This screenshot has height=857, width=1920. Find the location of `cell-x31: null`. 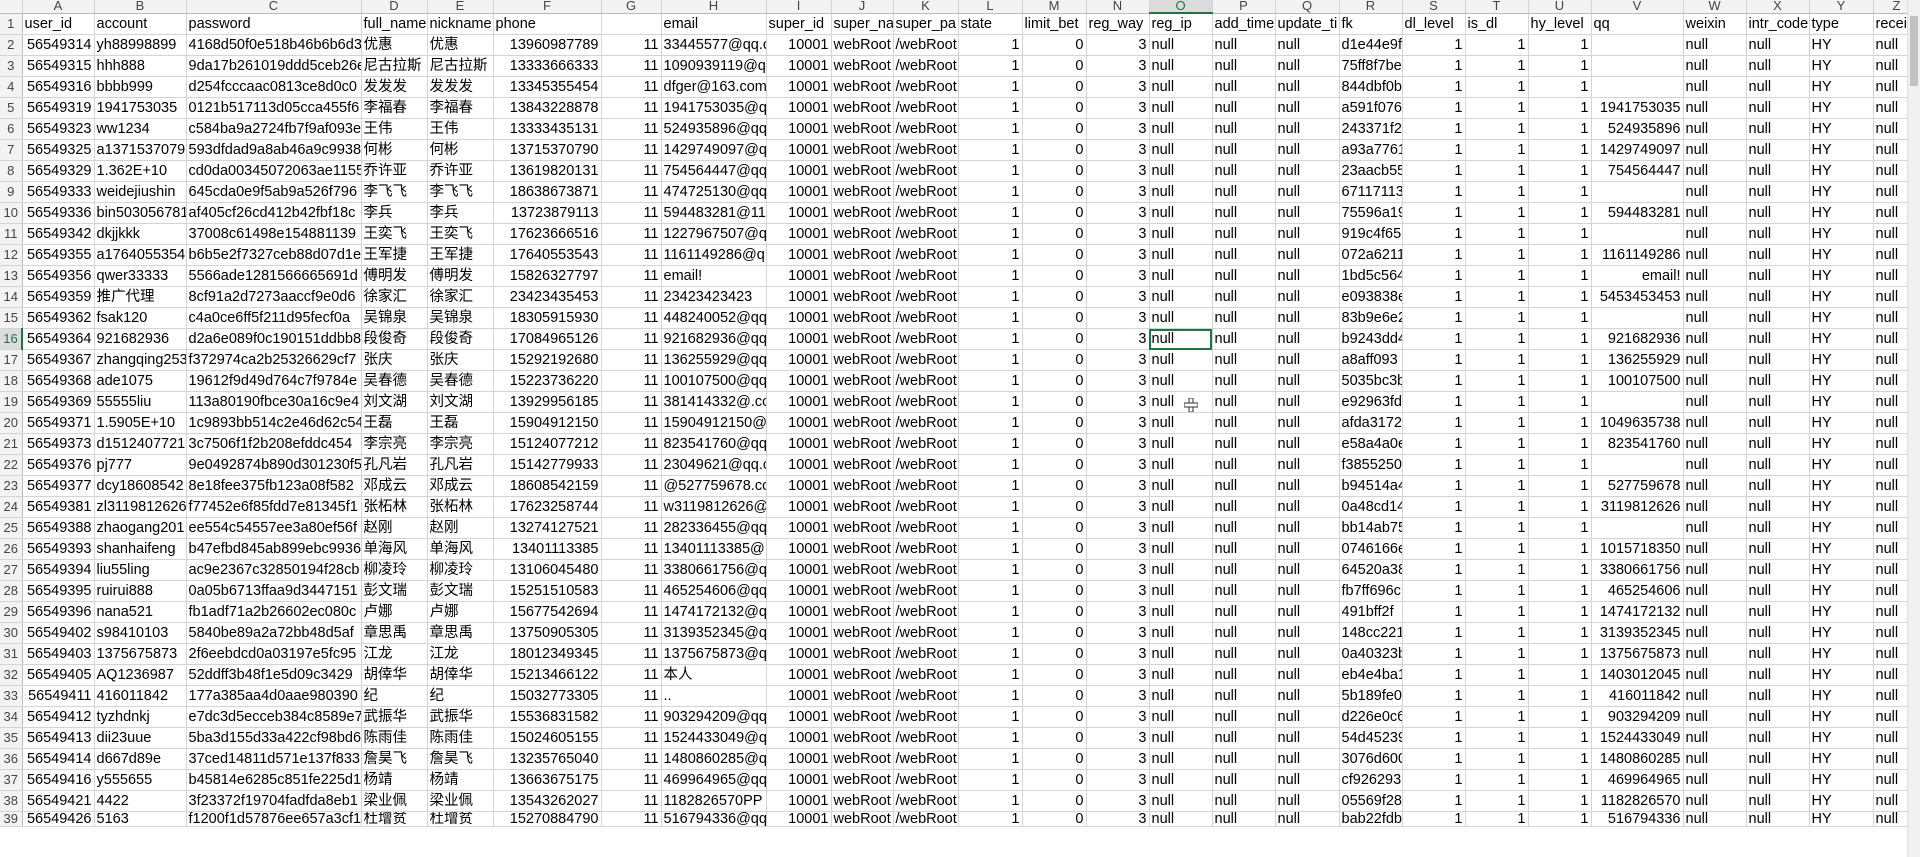

cell-x31: null is located at coordinates (1778, 654).